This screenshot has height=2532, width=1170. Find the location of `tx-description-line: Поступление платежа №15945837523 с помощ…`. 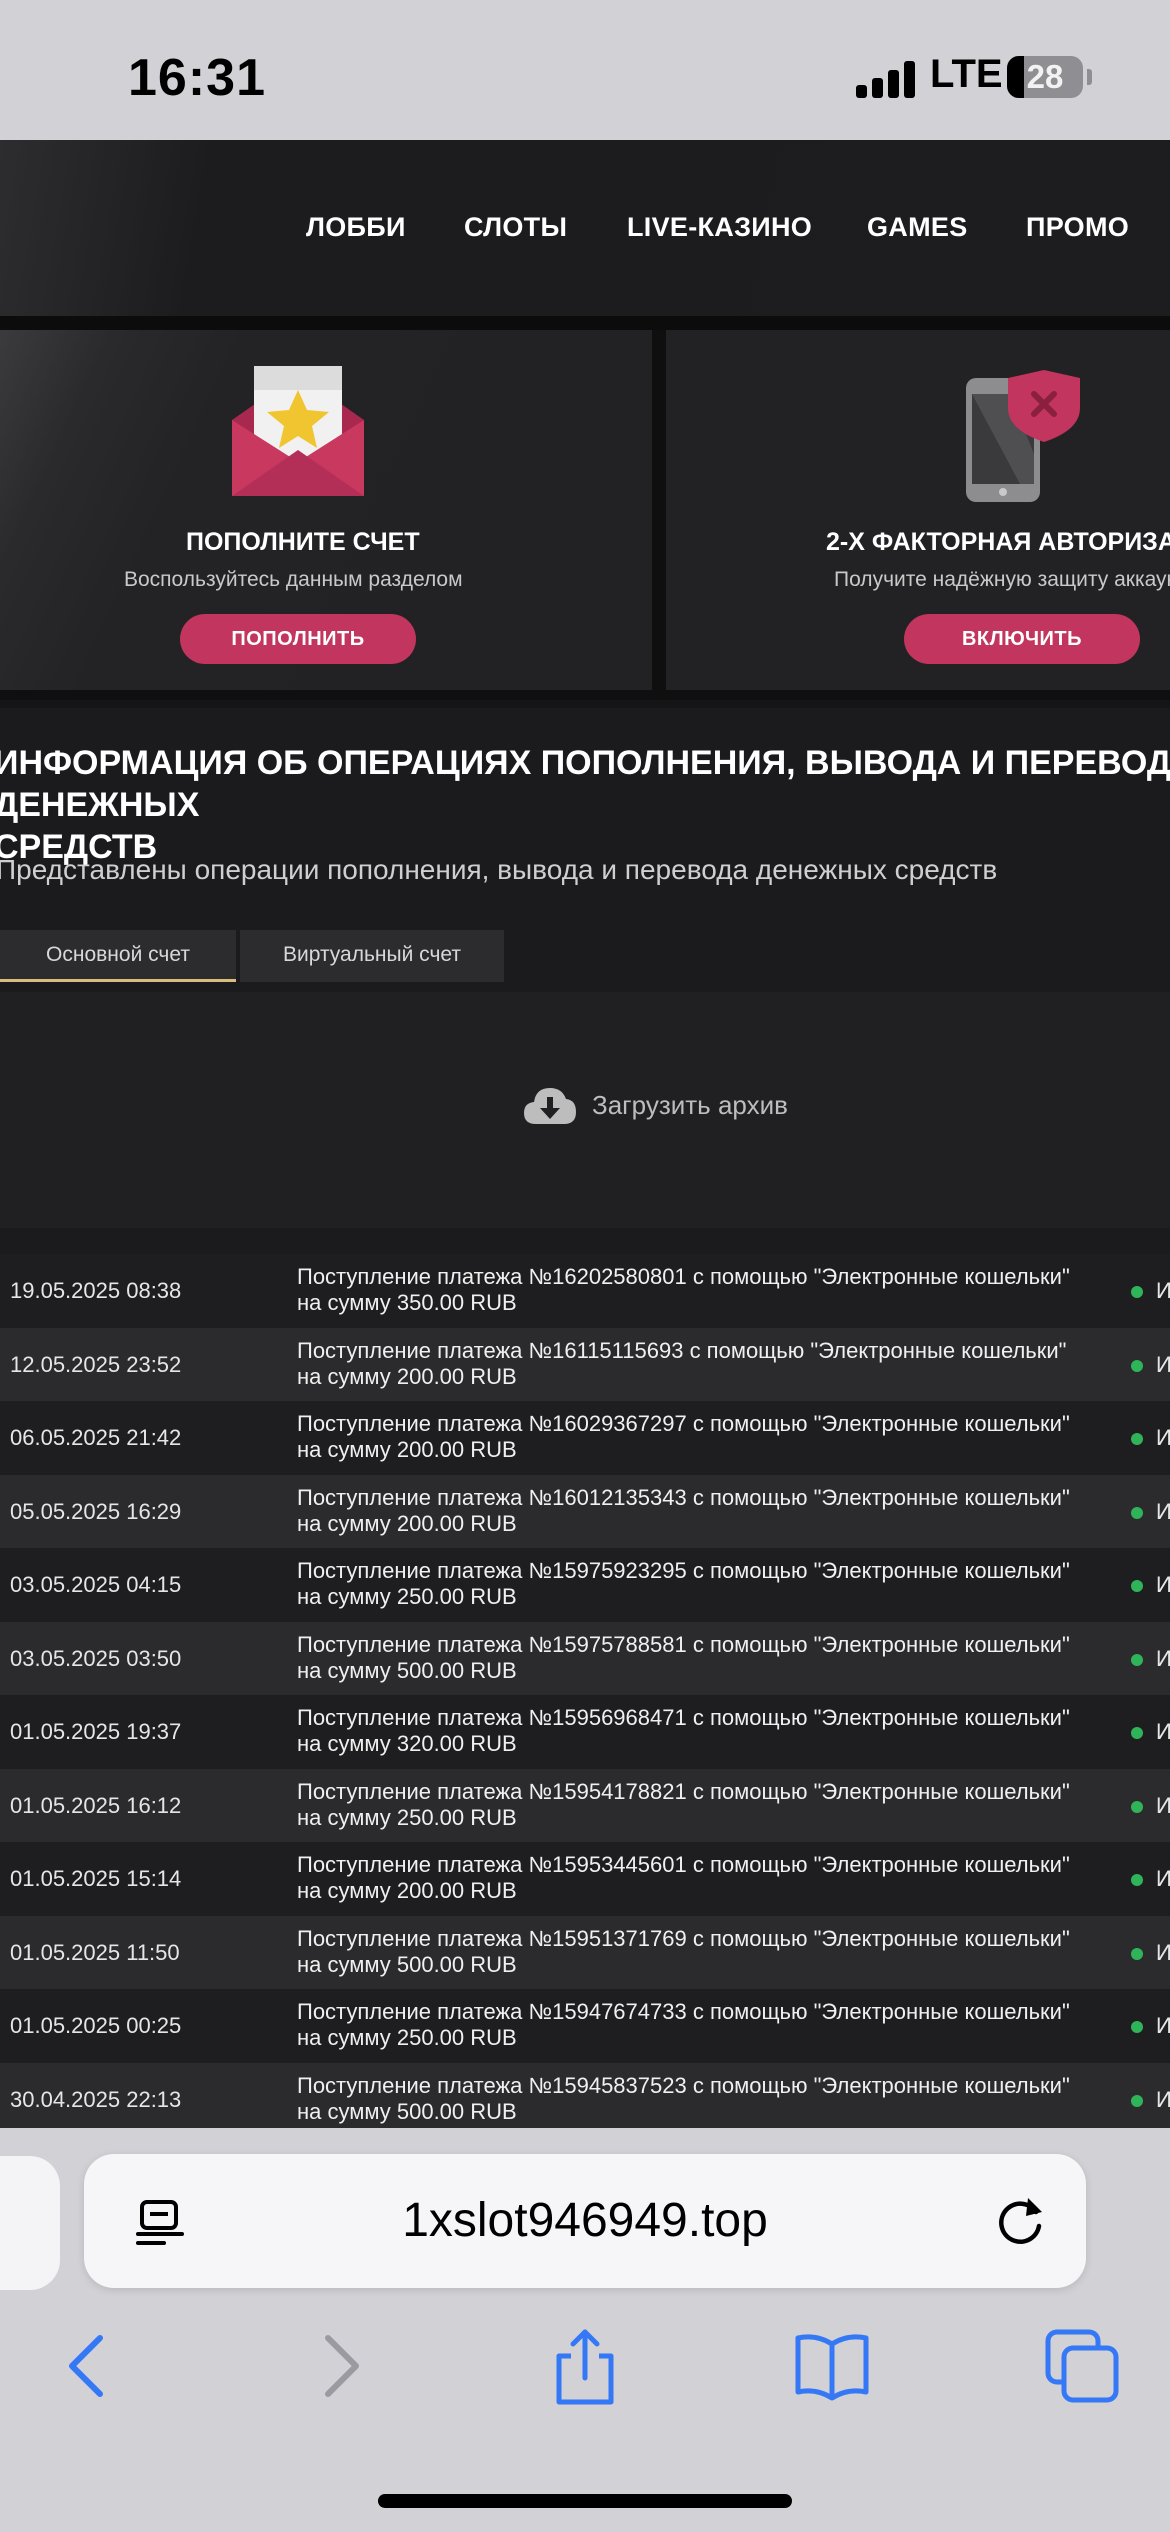

tx-description-line: Поступление платежа №15945837523 с помощ… is located at coordinates (683, 2085).